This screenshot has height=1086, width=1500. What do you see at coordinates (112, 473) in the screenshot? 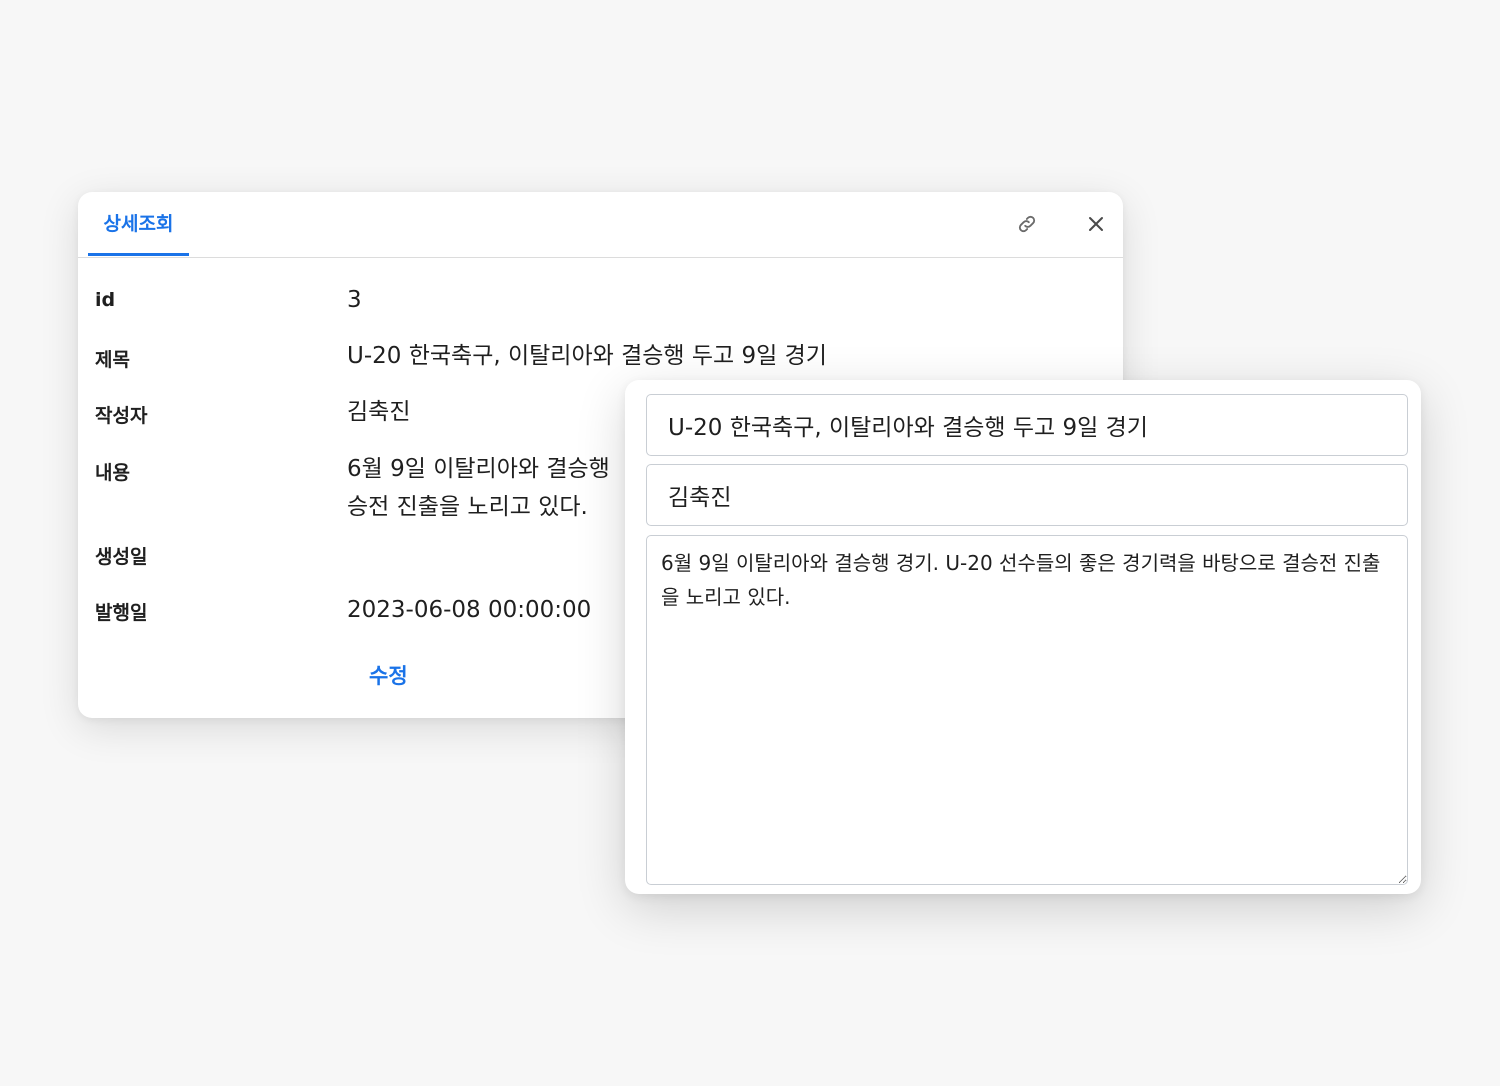
I see `field-label-content: 내용` at bounding box center [112, 473].